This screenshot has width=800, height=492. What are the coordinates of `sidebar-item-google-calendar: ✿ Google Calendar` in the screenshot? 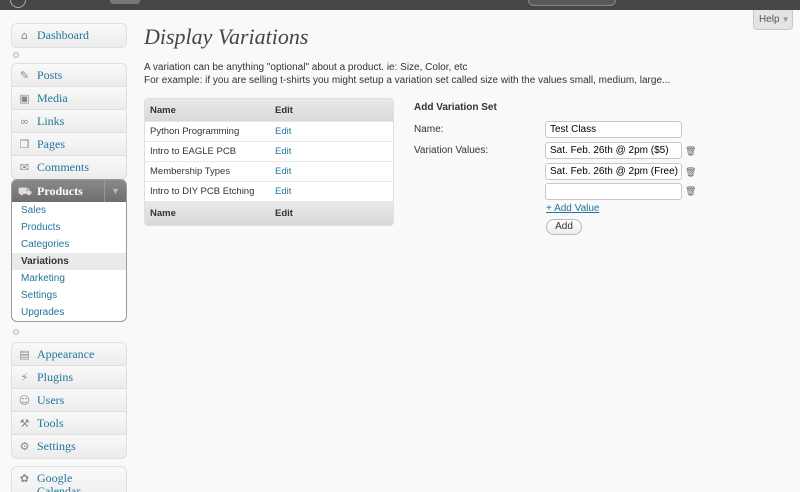 It's located at (69, 479).